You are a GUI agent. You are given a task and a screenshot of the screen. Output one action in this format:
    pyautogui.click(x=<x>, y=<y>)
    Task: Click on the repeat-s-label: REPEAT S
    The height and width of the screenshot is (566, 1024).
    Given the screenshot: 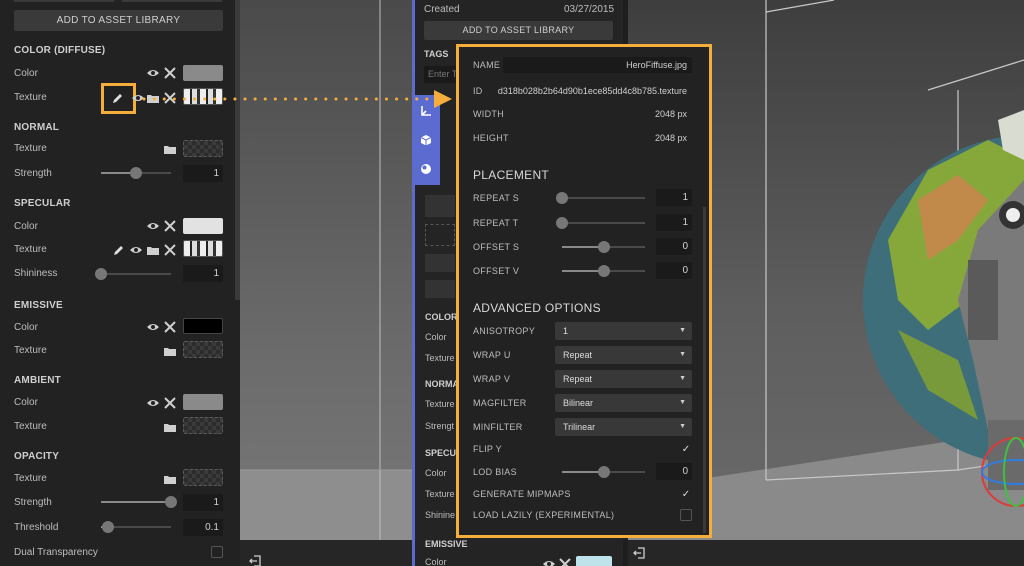 What is the action you would take?
    pyautogui.click(x=496, y=198)
    